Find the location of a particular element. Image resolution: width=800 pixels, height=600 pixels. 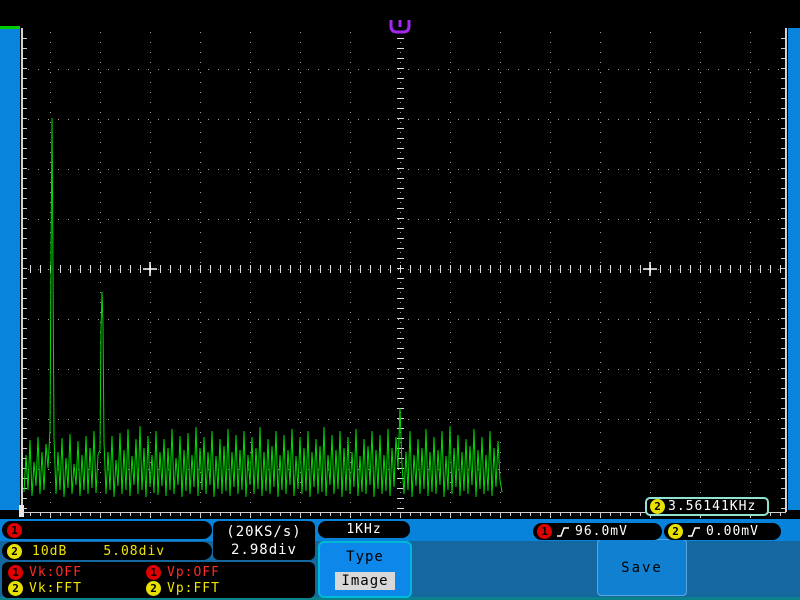

save-button: Save is located at coordinates (642, 567).